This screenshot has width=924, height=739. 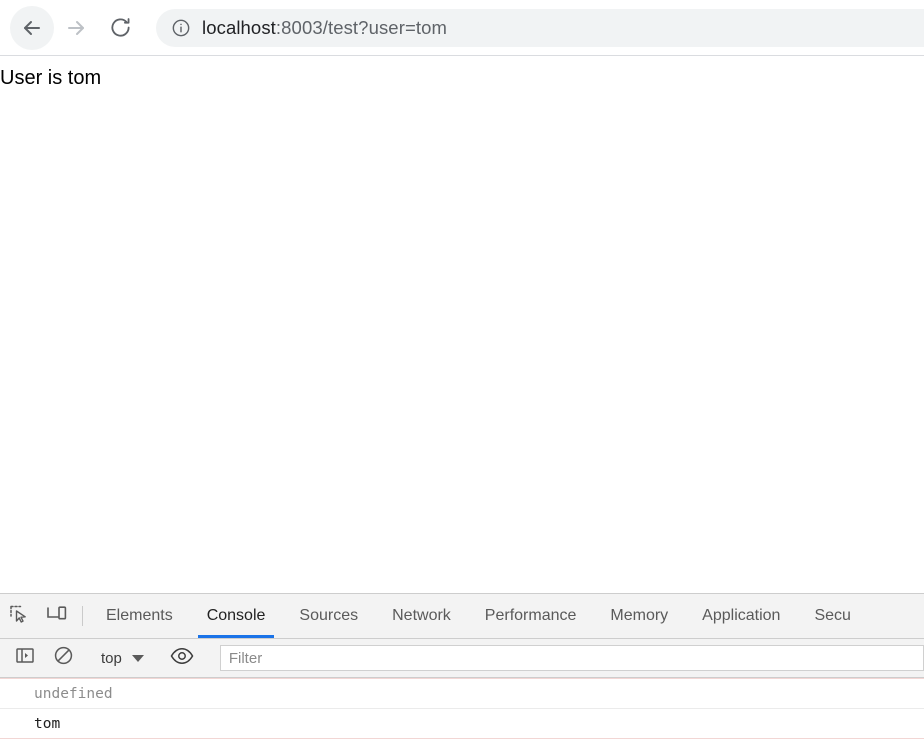 I want to click on arrow-left-icon, so click(x=32, y=28).